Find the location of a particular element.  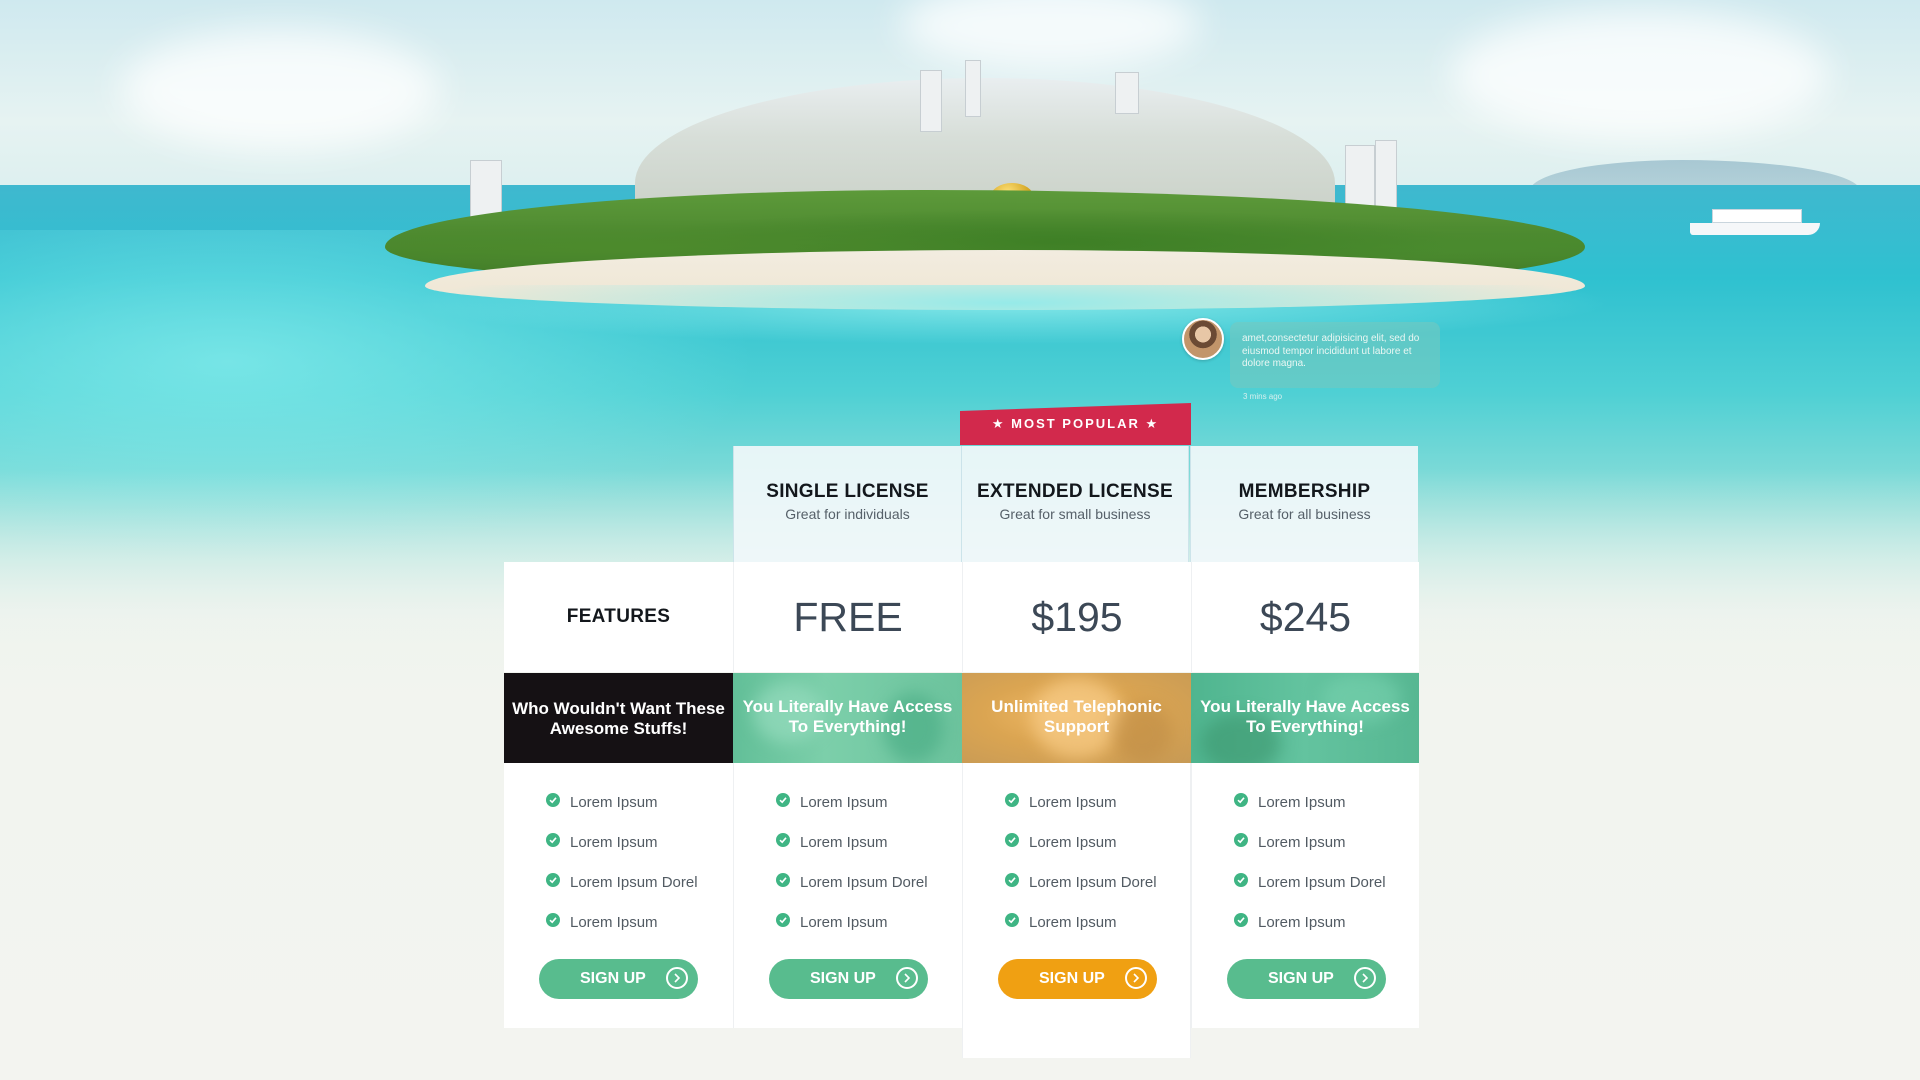

plan-subtitle: Great for small business is located at coordinates (1075, 514).